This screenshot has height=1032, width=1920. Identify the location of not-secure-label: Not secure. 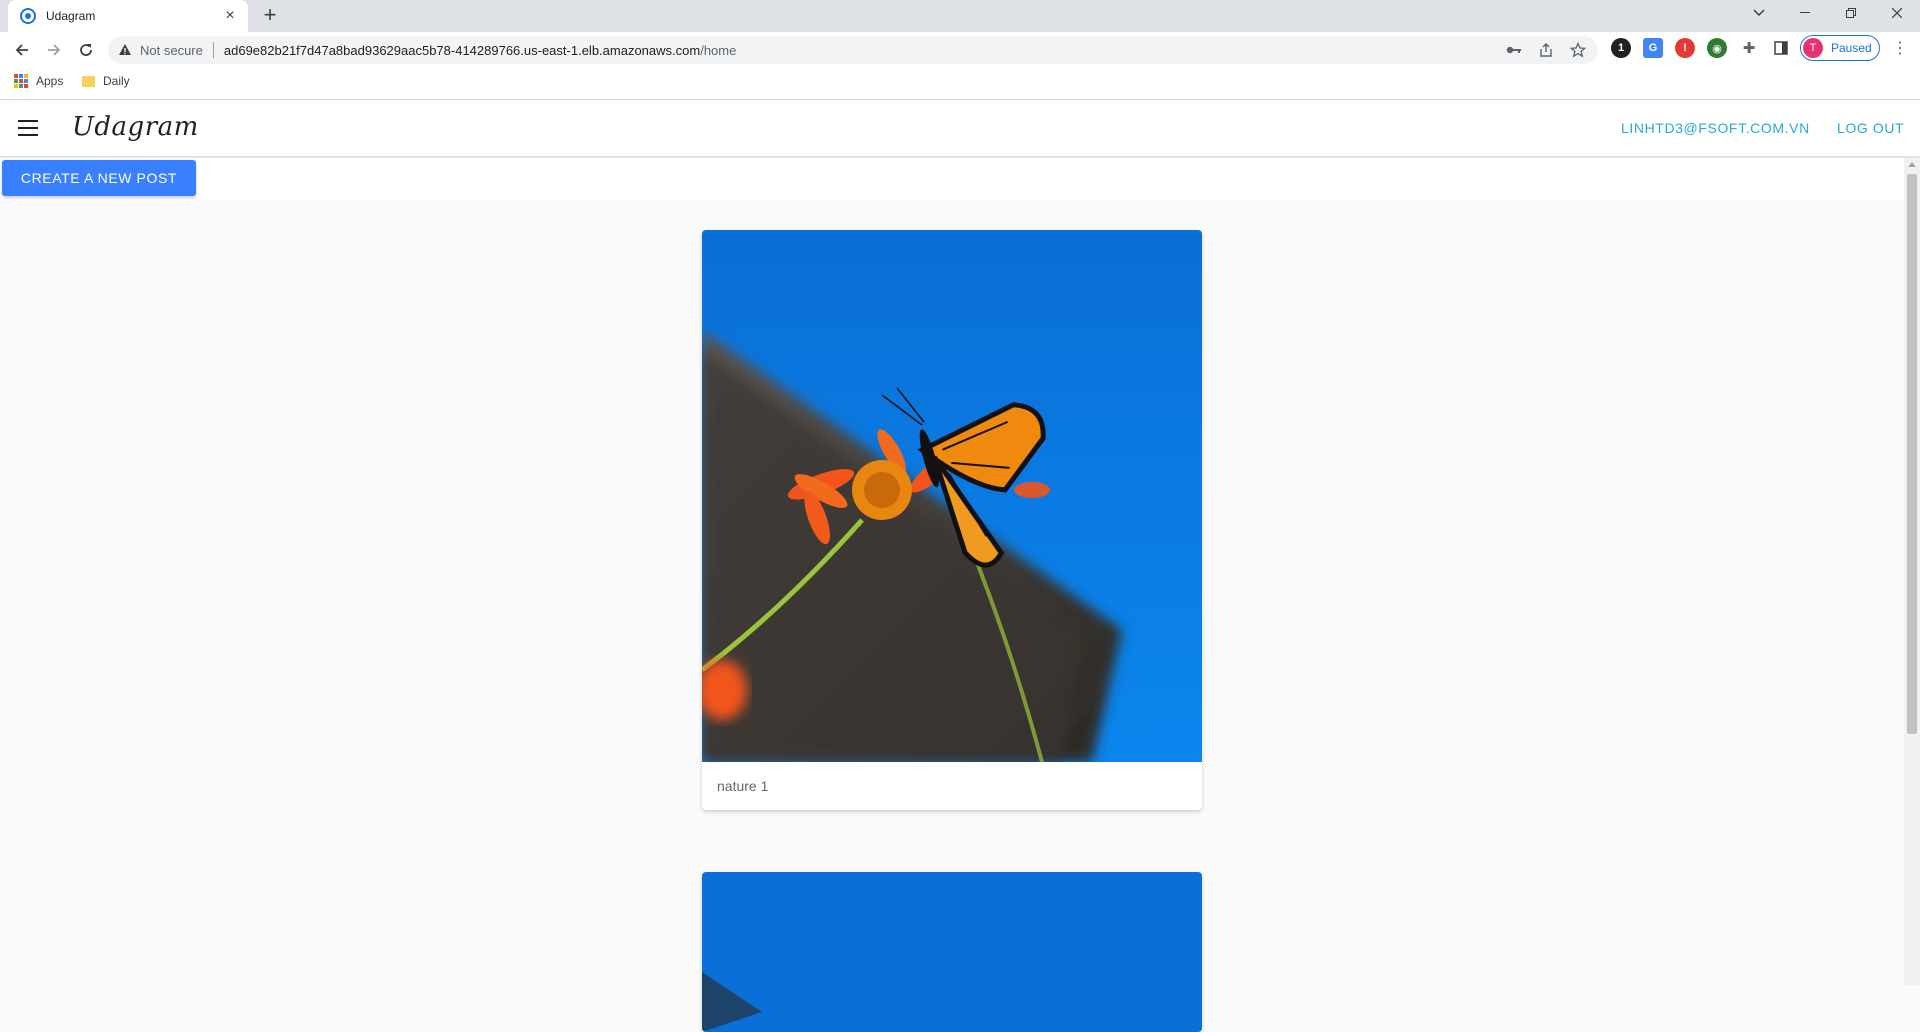
(171, 50).